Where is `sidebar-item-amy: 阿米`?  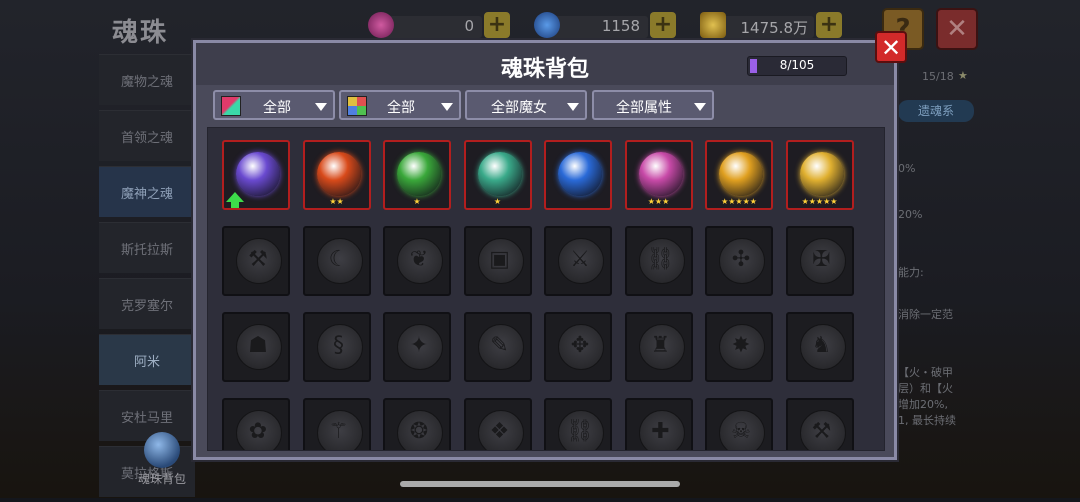
sidebar-item-amy: 阿米 is located at coordinates (147, 359).